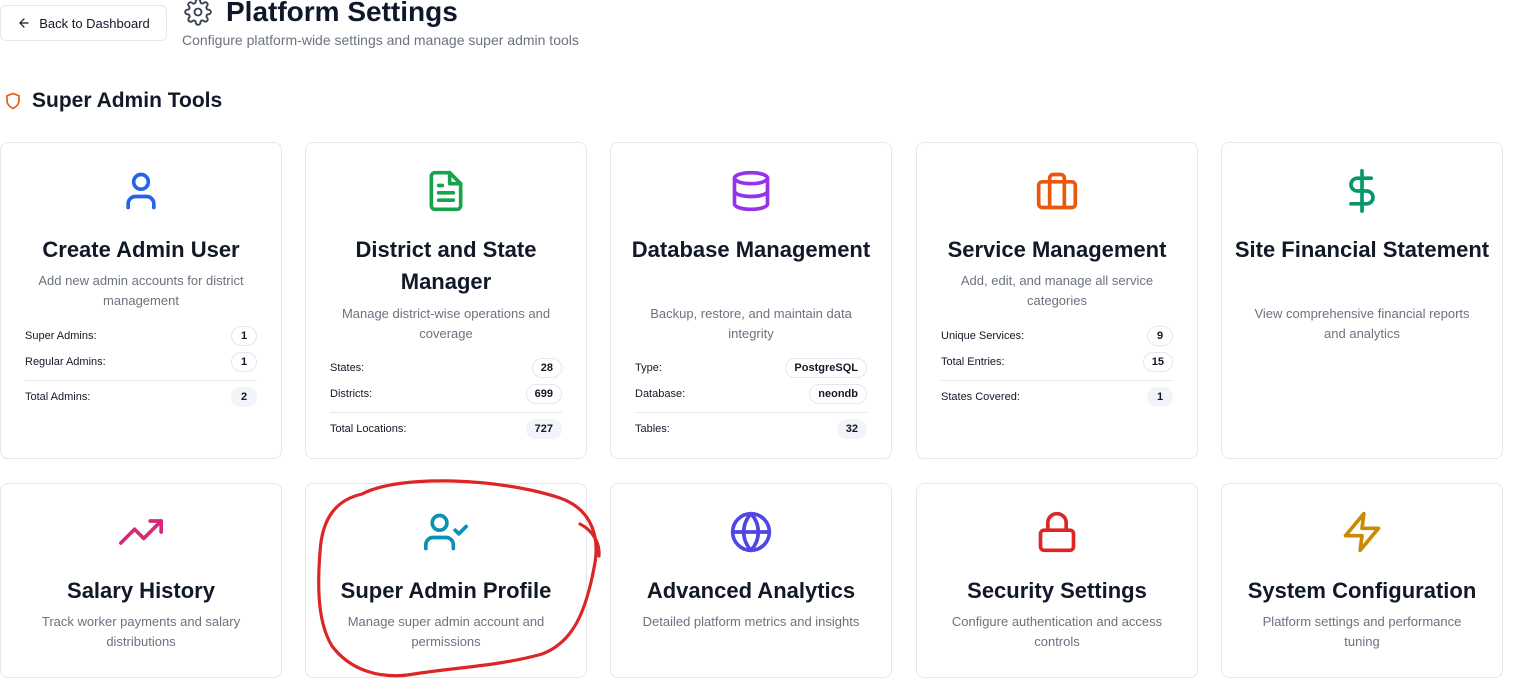 The width and height of the screenshot is (1534, 686). What do you see at coordinates (65, 362) in the screenshot?
I see `stat-label: Regular Admins:` at bounding box center [65, 362].